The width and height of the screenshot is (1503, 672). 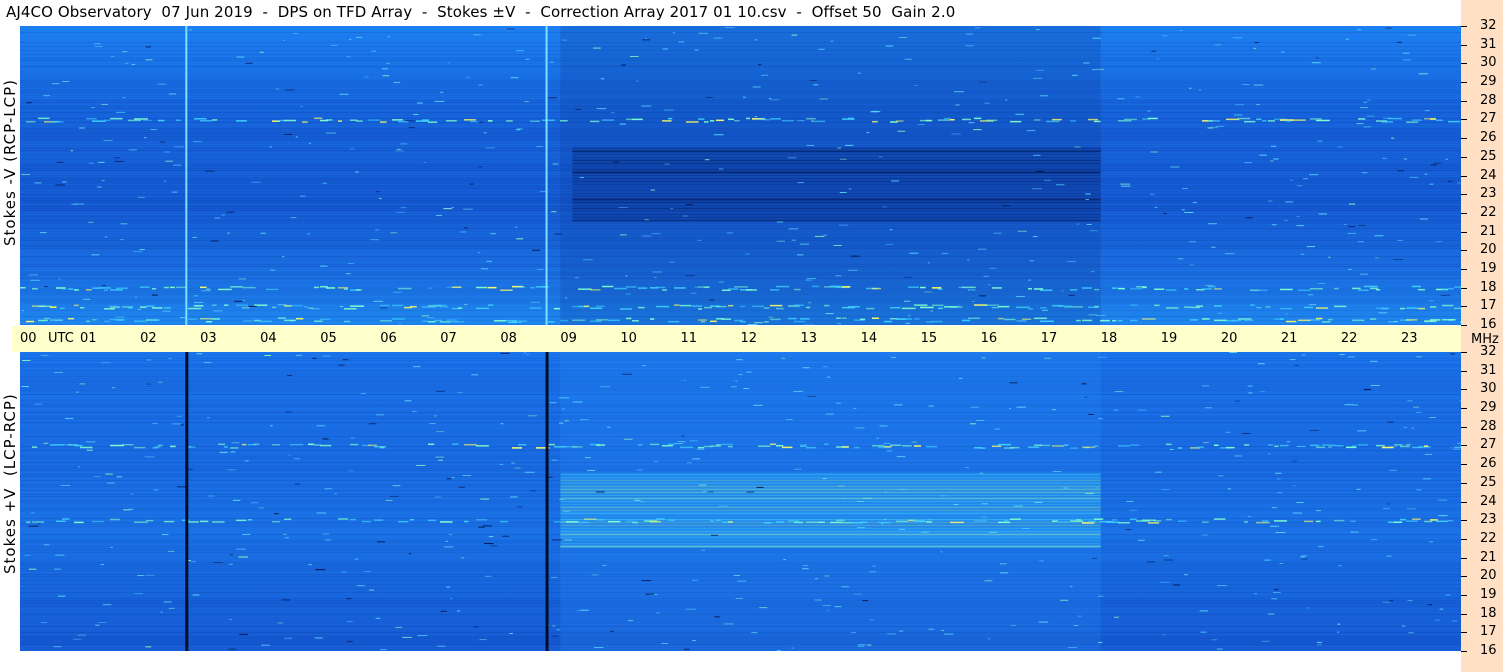 What do you see at coordinates (1488, 63) in the screenshot?
I see `top-freq-tick-label: 30` at bounding box center [1488, 63].